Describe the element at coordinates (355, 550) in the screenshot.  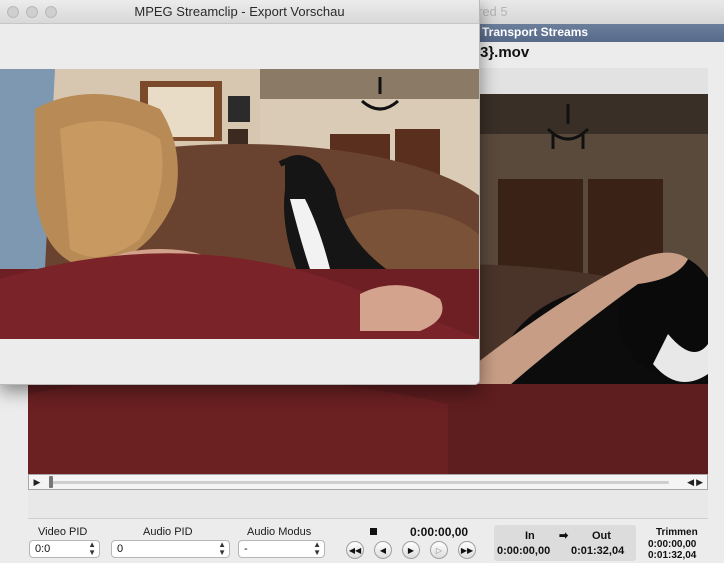
I see `rewind-icon: ◀◀` at that location.